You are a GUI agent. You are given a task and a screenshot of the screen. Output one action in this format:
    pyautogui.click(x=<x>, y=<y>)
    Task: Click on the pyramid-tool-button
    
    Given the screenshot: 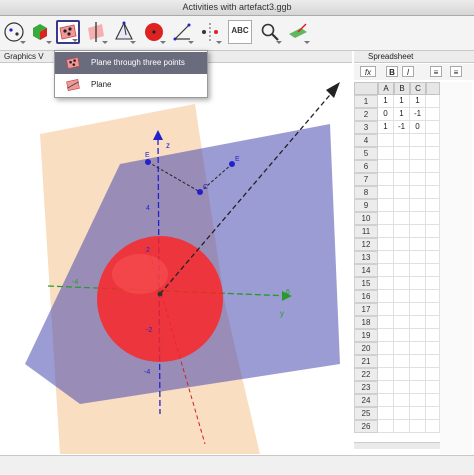 What is the action you would take?
    pyautogui.click(x=124, y=32)
    